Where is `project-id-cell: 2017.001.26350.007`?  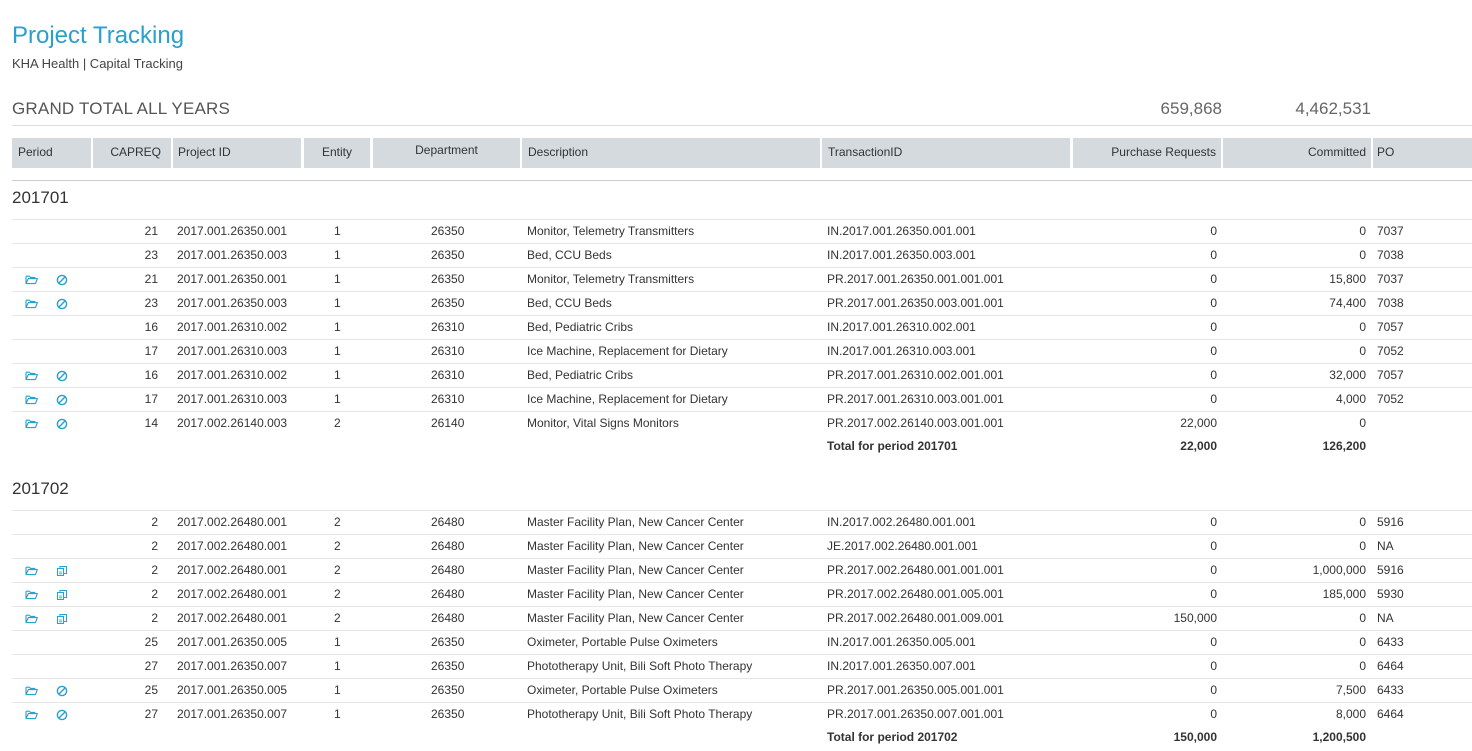
project-id-cell: 2017.001.26350.007 is located at coordinates (232, 714).